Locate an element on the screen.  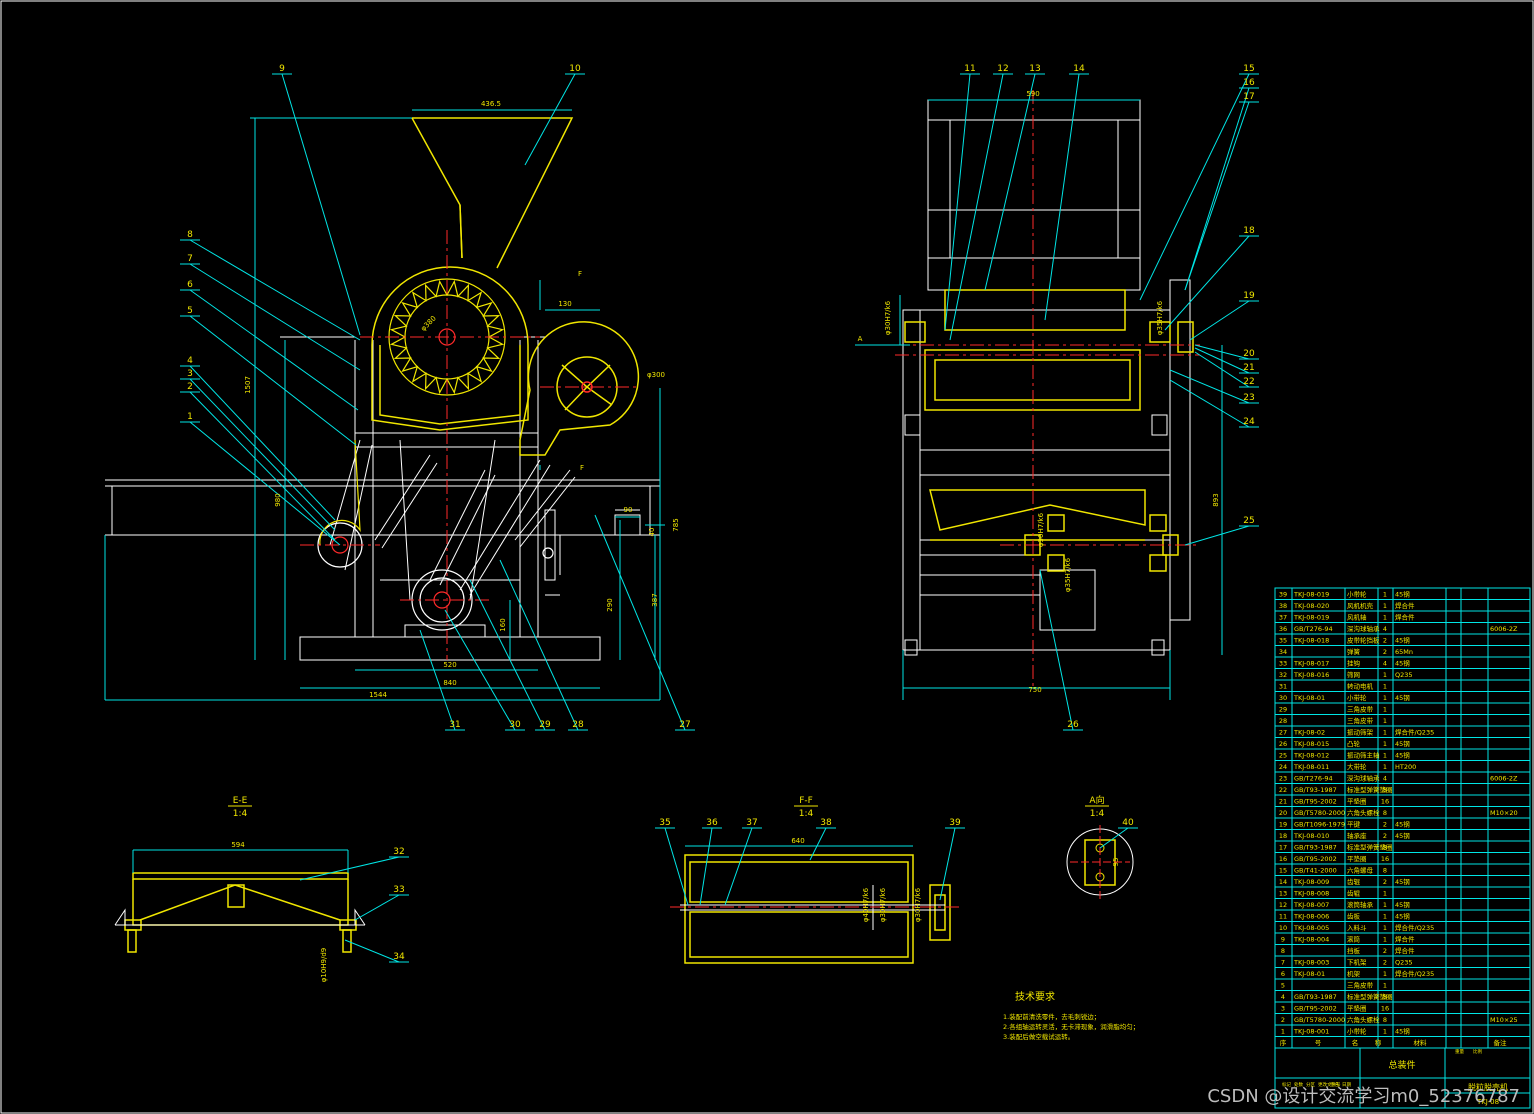
bom-cell: 振动筛架 is located at coordinates (1360, 732).